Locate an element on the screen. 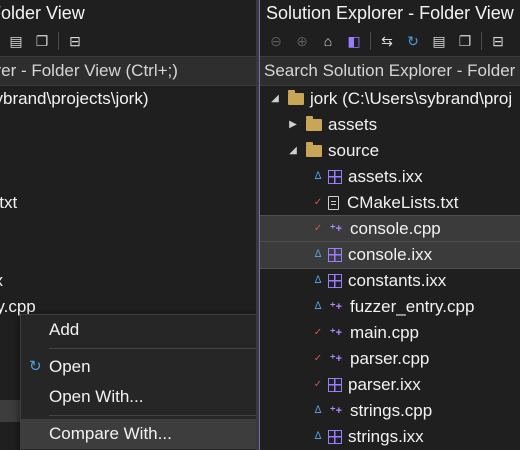  tree-row: p is located at coordinates (128, 229).